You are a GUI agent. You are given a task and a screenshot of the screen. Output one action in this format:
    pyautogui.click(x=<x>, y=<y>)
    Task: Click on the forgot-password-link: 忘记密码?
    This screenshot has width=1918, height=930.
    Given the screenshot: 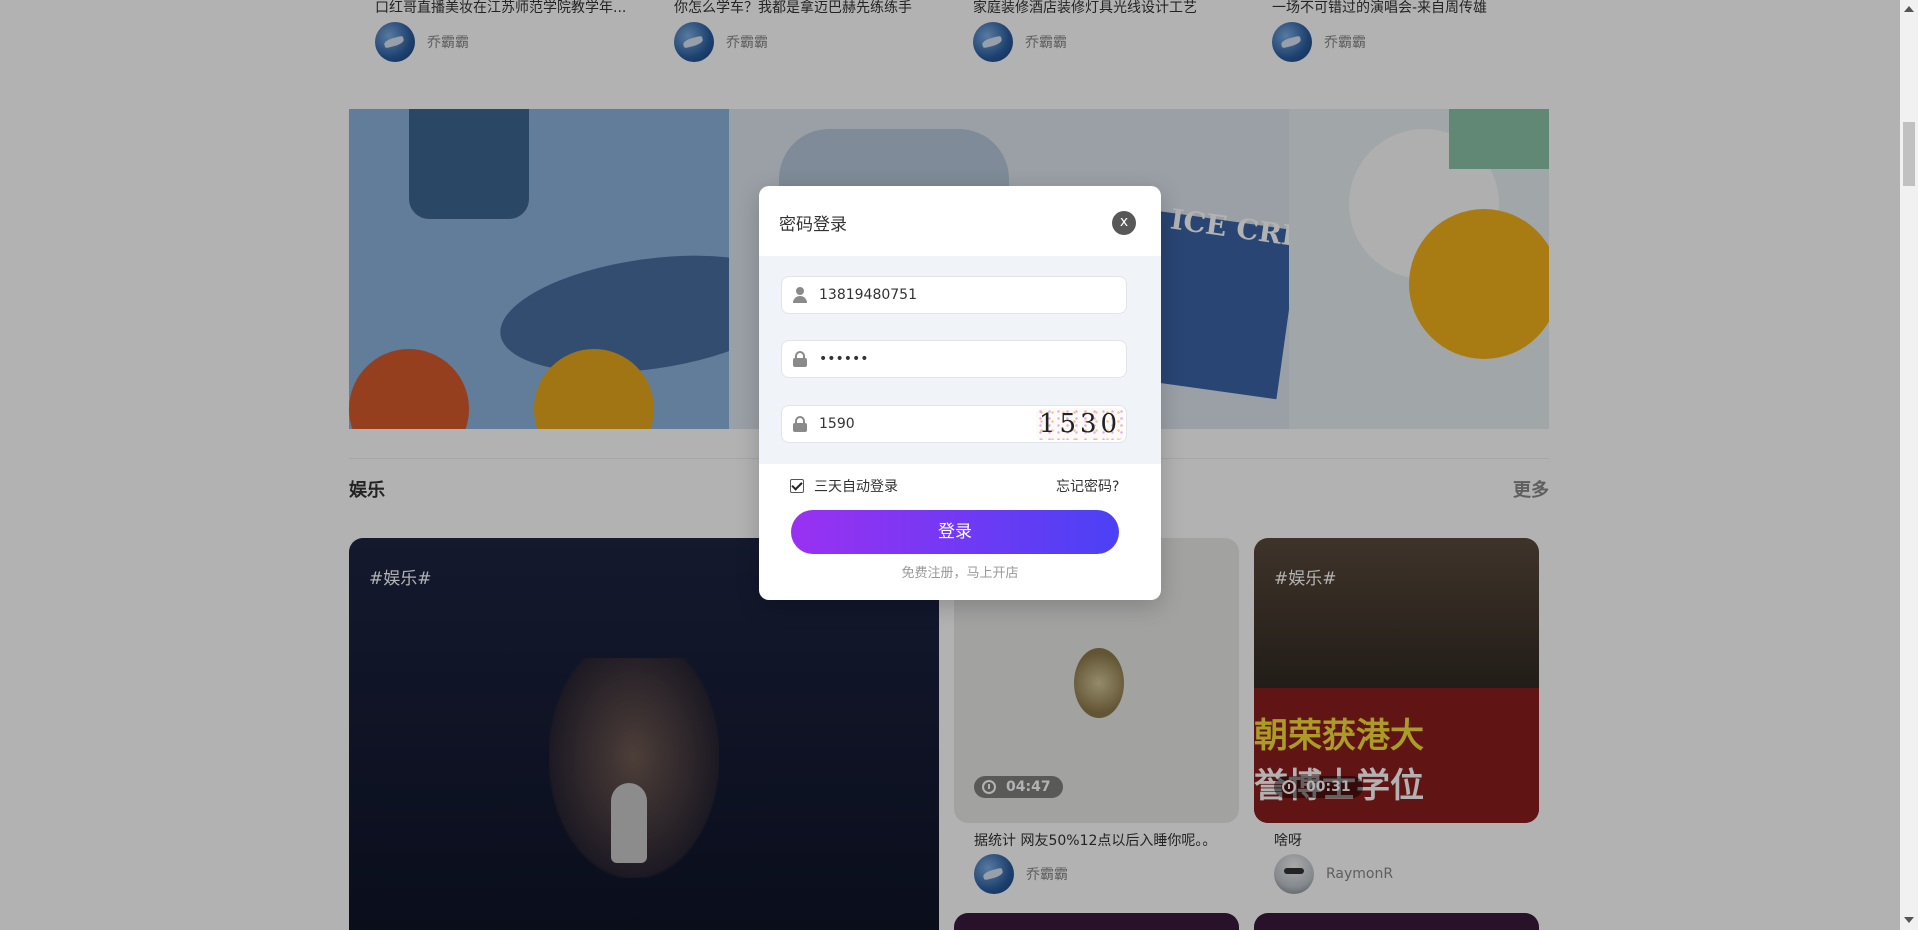 What is the action you would take?
    pyautogui.click(x=1087, y=486)
    